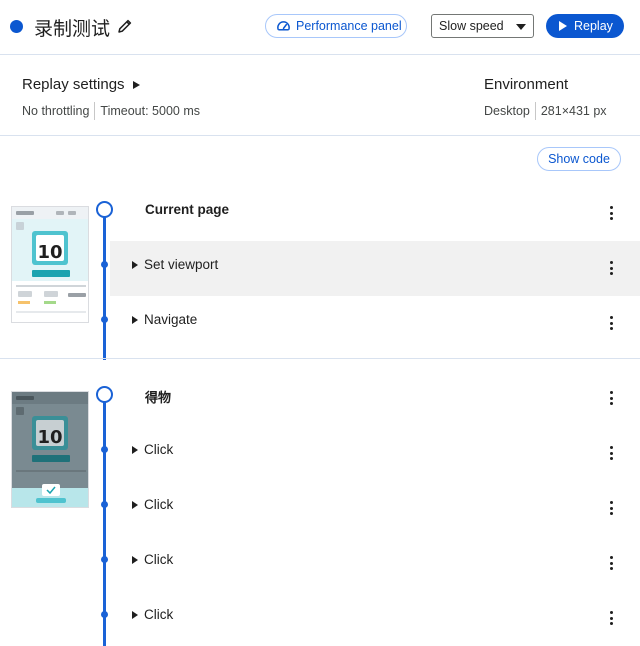 The width and height of the screenshot is (640, 646). I want to click on replay-settings-toggle: Replay settings, so click(81, 84).